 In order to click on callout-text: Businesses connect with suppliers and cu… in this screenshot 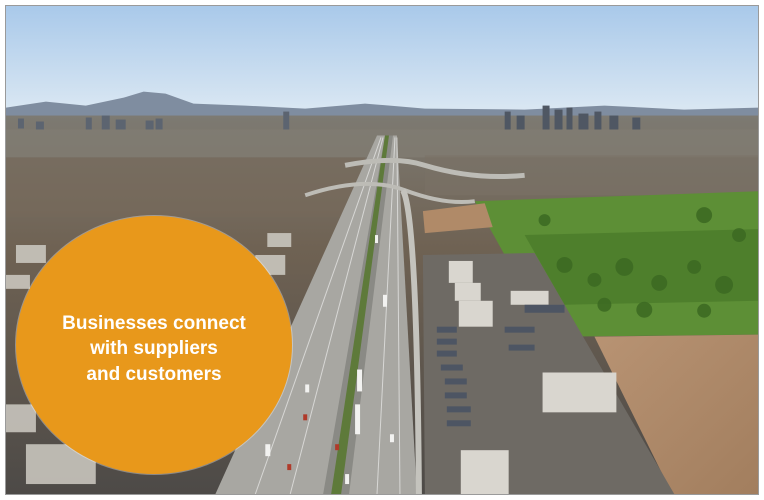, I will do `click(154, 348)`.